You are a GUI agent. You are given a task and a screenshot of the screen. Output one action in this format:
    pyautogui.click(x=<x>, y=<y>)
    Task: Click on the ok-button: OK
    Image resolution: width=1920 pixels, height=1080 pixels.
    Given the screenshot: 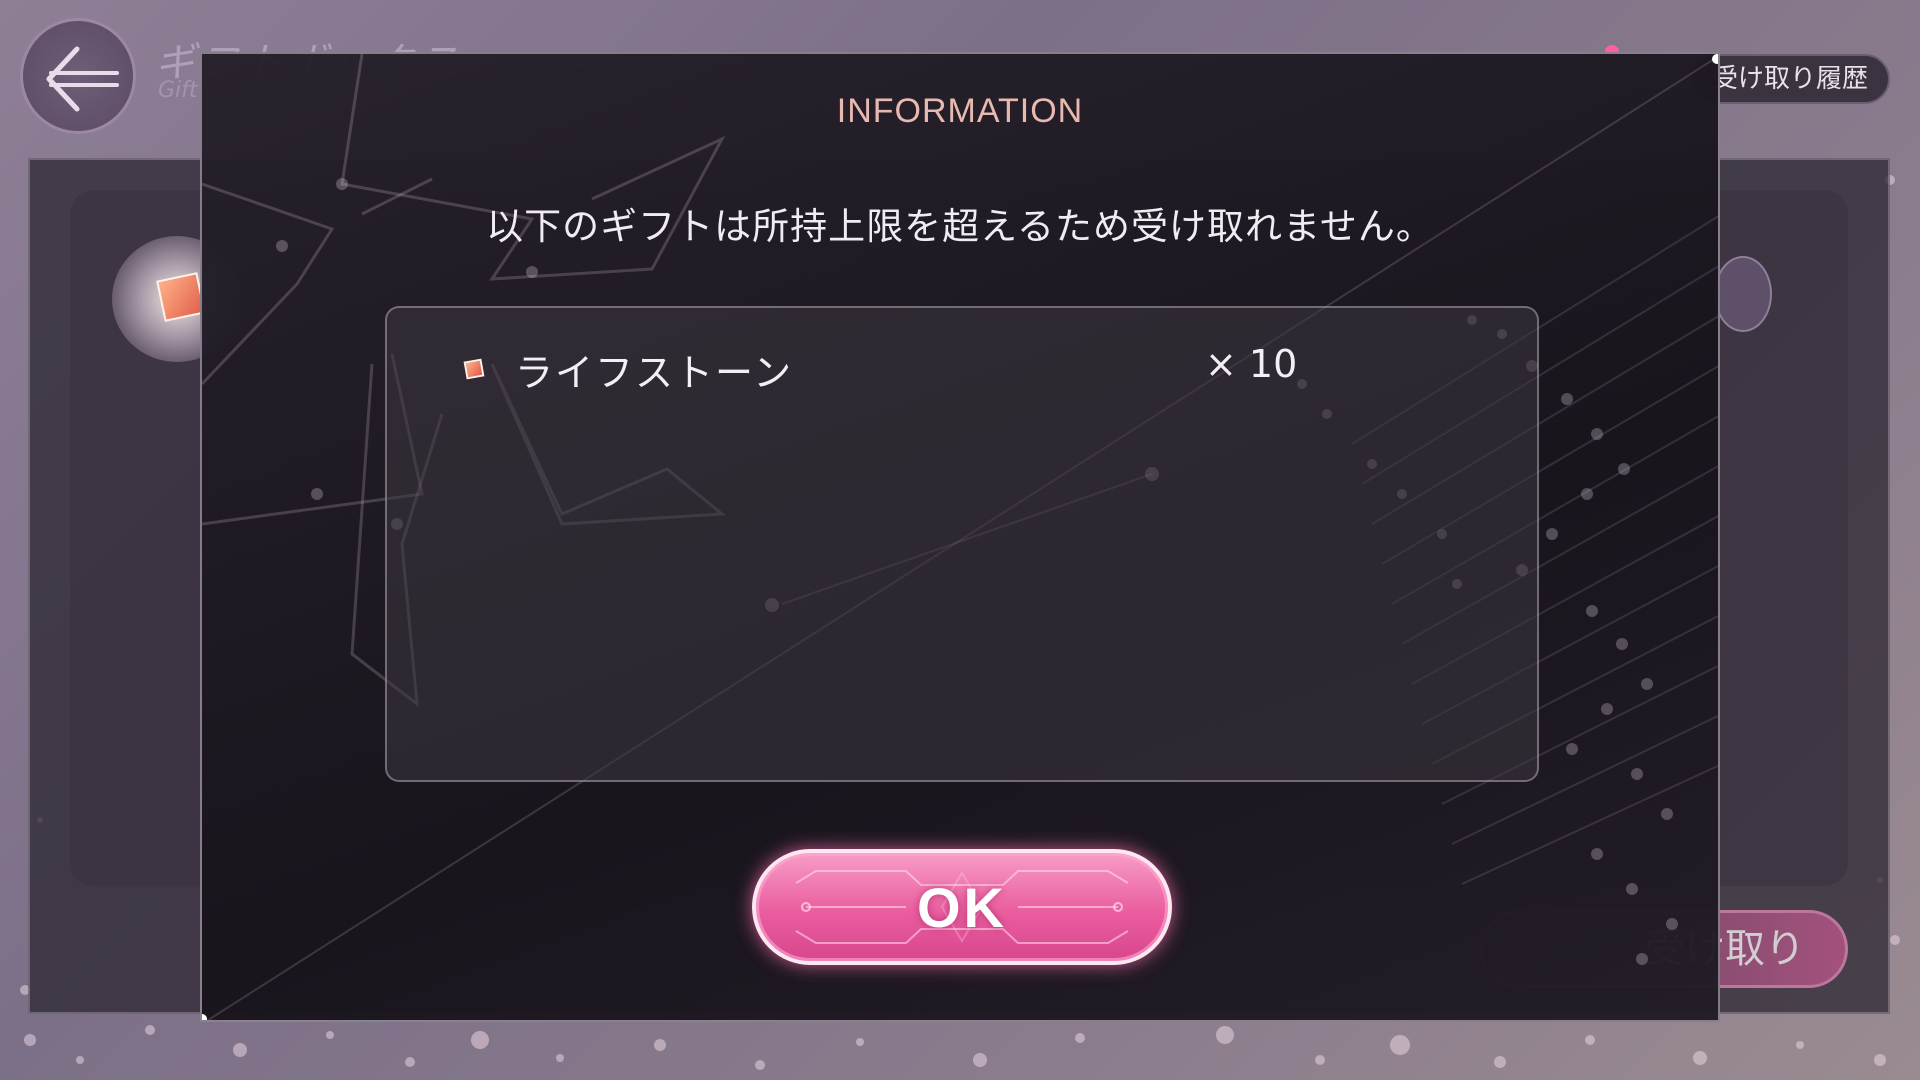 What is the action you would take?
    pyautogui.click(x=962, y=907)
    